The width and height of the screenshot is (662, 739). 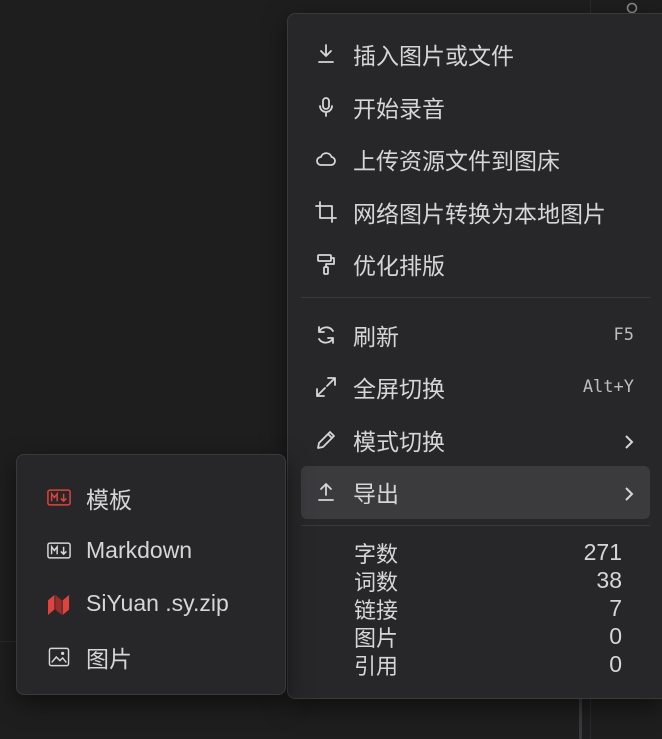 I want to click on menu-item-insert-file: 插入图片或文件, so click(x=475, y=54).